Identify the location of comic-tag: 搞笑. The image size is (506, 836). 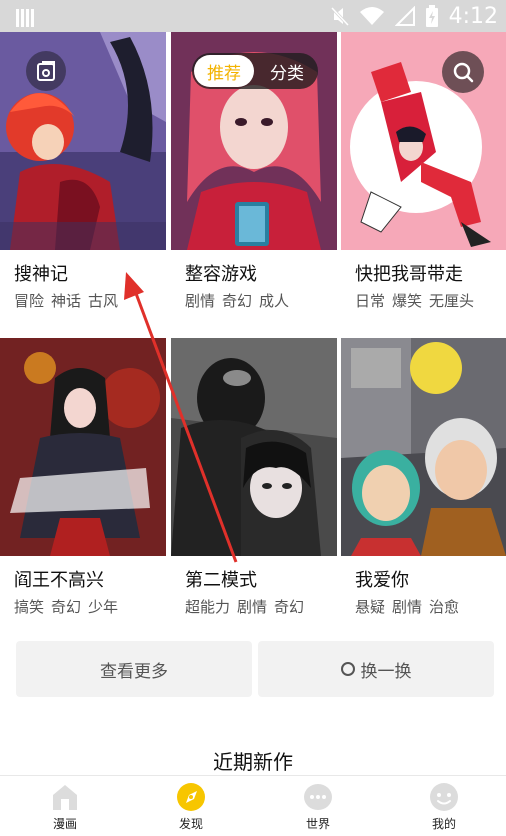
(29, 607).